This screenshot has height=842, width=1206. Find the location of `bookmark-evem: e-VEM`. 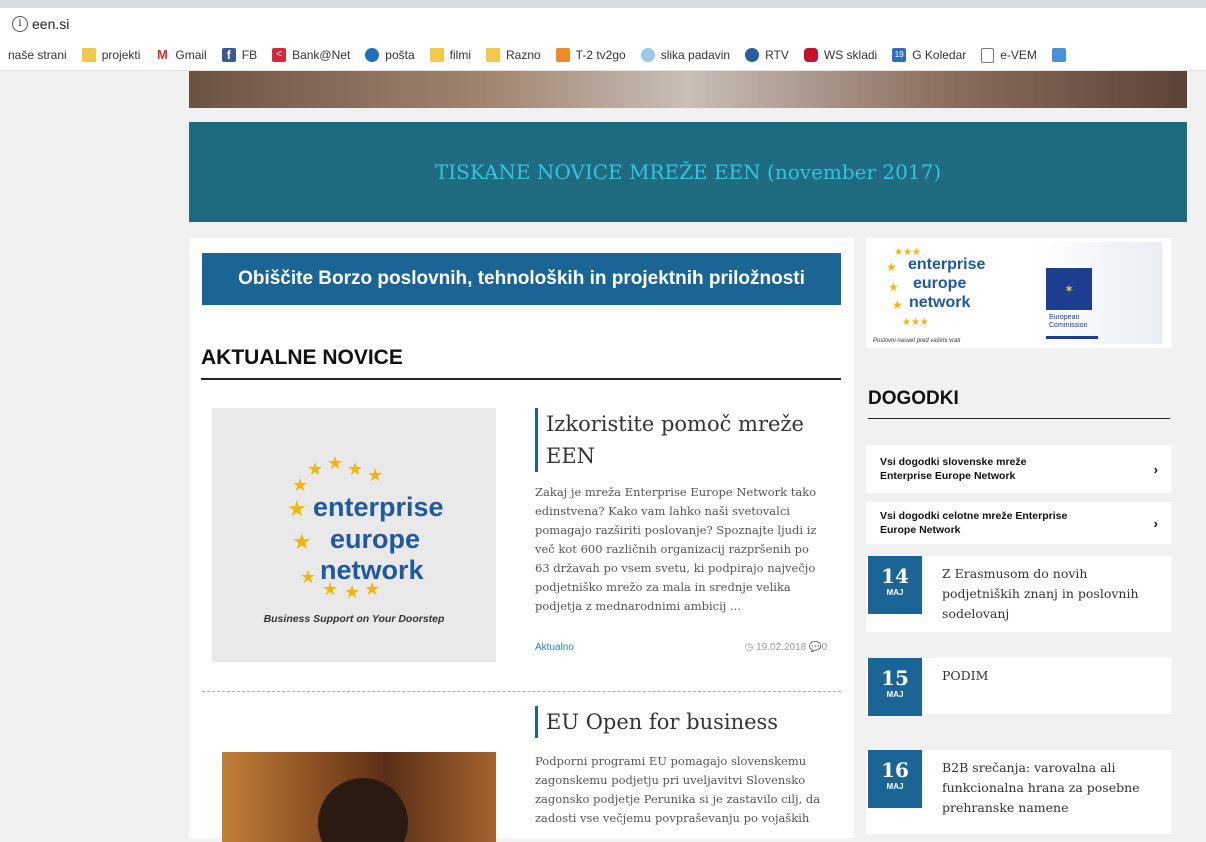

bookmark-evem: e-VEM is located at coordinates (1008, 55).